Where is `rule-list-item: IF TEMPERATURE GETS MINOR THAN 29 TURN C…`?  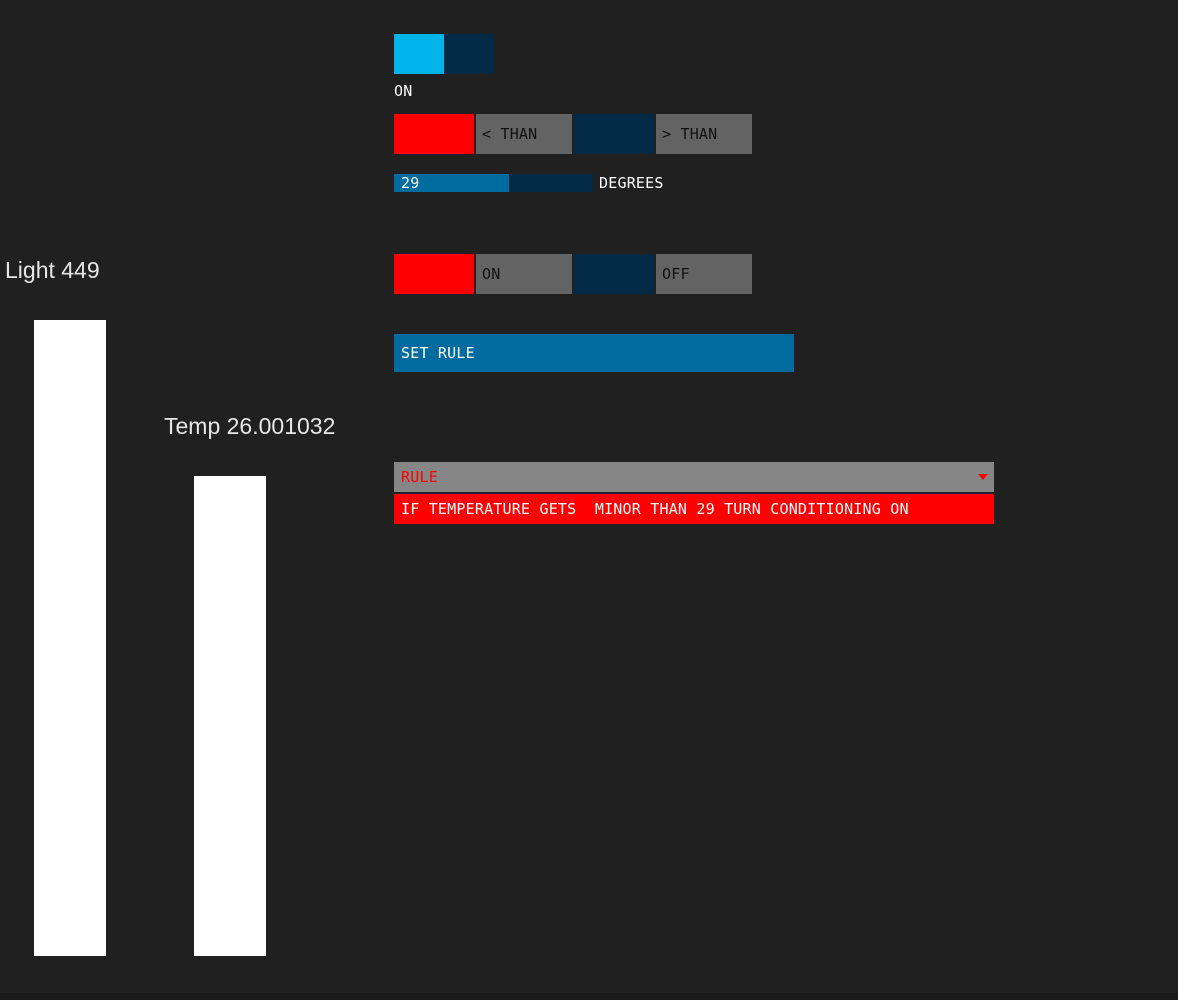 rule-list-item: IF TEMPERATURE GETS MINOR THAN 29 TURN C… is located at coordinates (694, 509).